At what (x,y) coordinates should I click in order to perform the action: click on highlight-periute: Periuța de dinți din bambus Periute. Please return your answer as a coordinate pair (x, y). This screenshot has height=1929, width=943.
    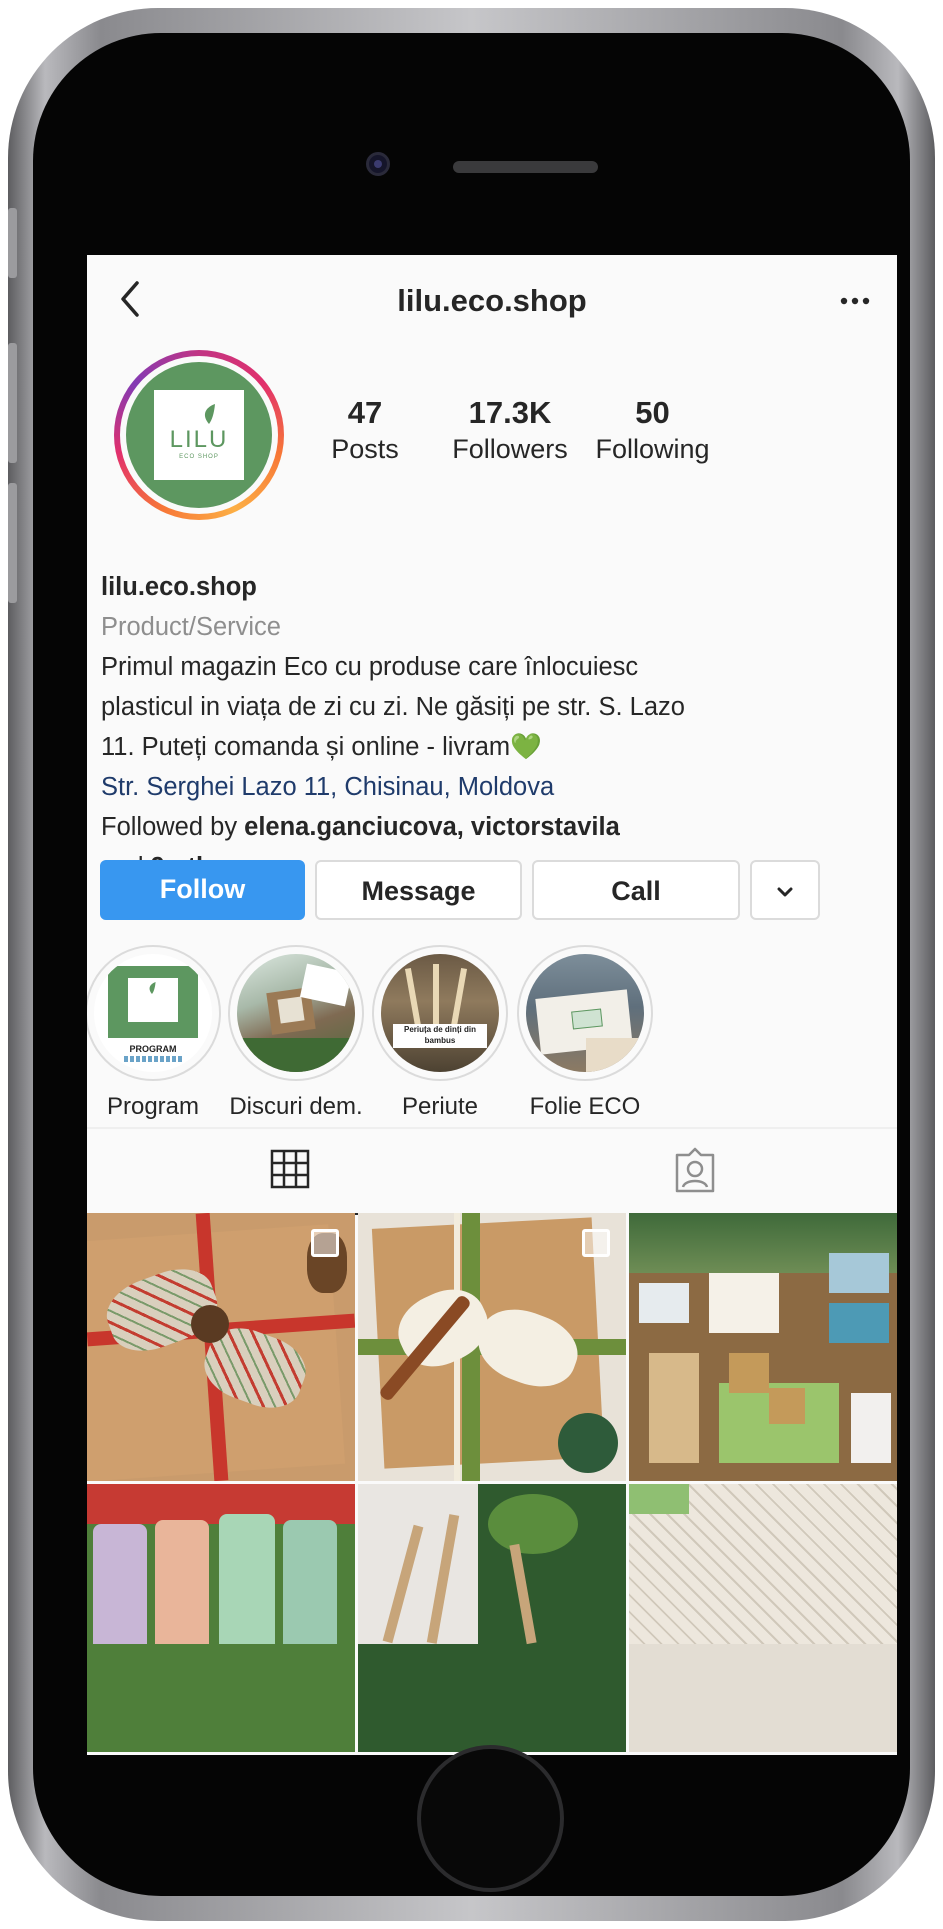
    Looking at the image, I should click on (440, 1033).